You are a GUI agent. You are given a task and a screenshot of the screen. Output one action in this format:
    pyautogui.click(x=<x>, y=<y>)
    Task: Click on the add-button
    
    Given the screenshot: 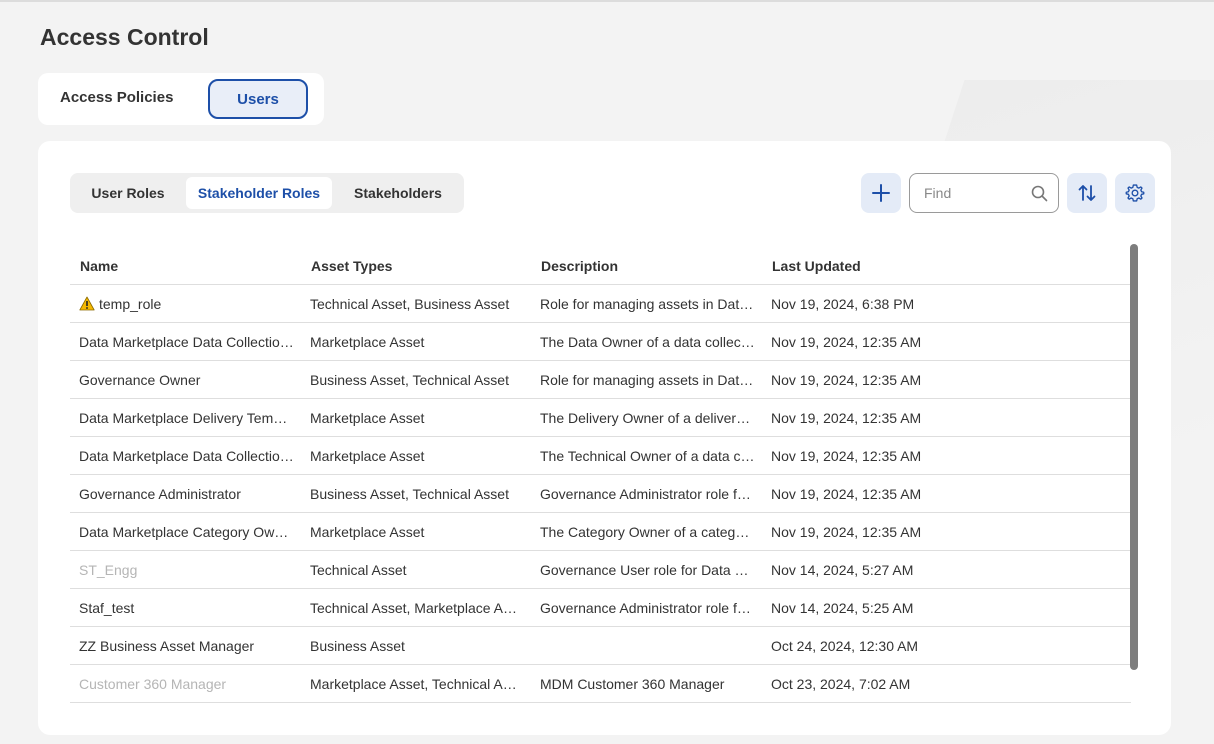 What is the action you would take?
    pyautogui.click(x=881, y=193)
    